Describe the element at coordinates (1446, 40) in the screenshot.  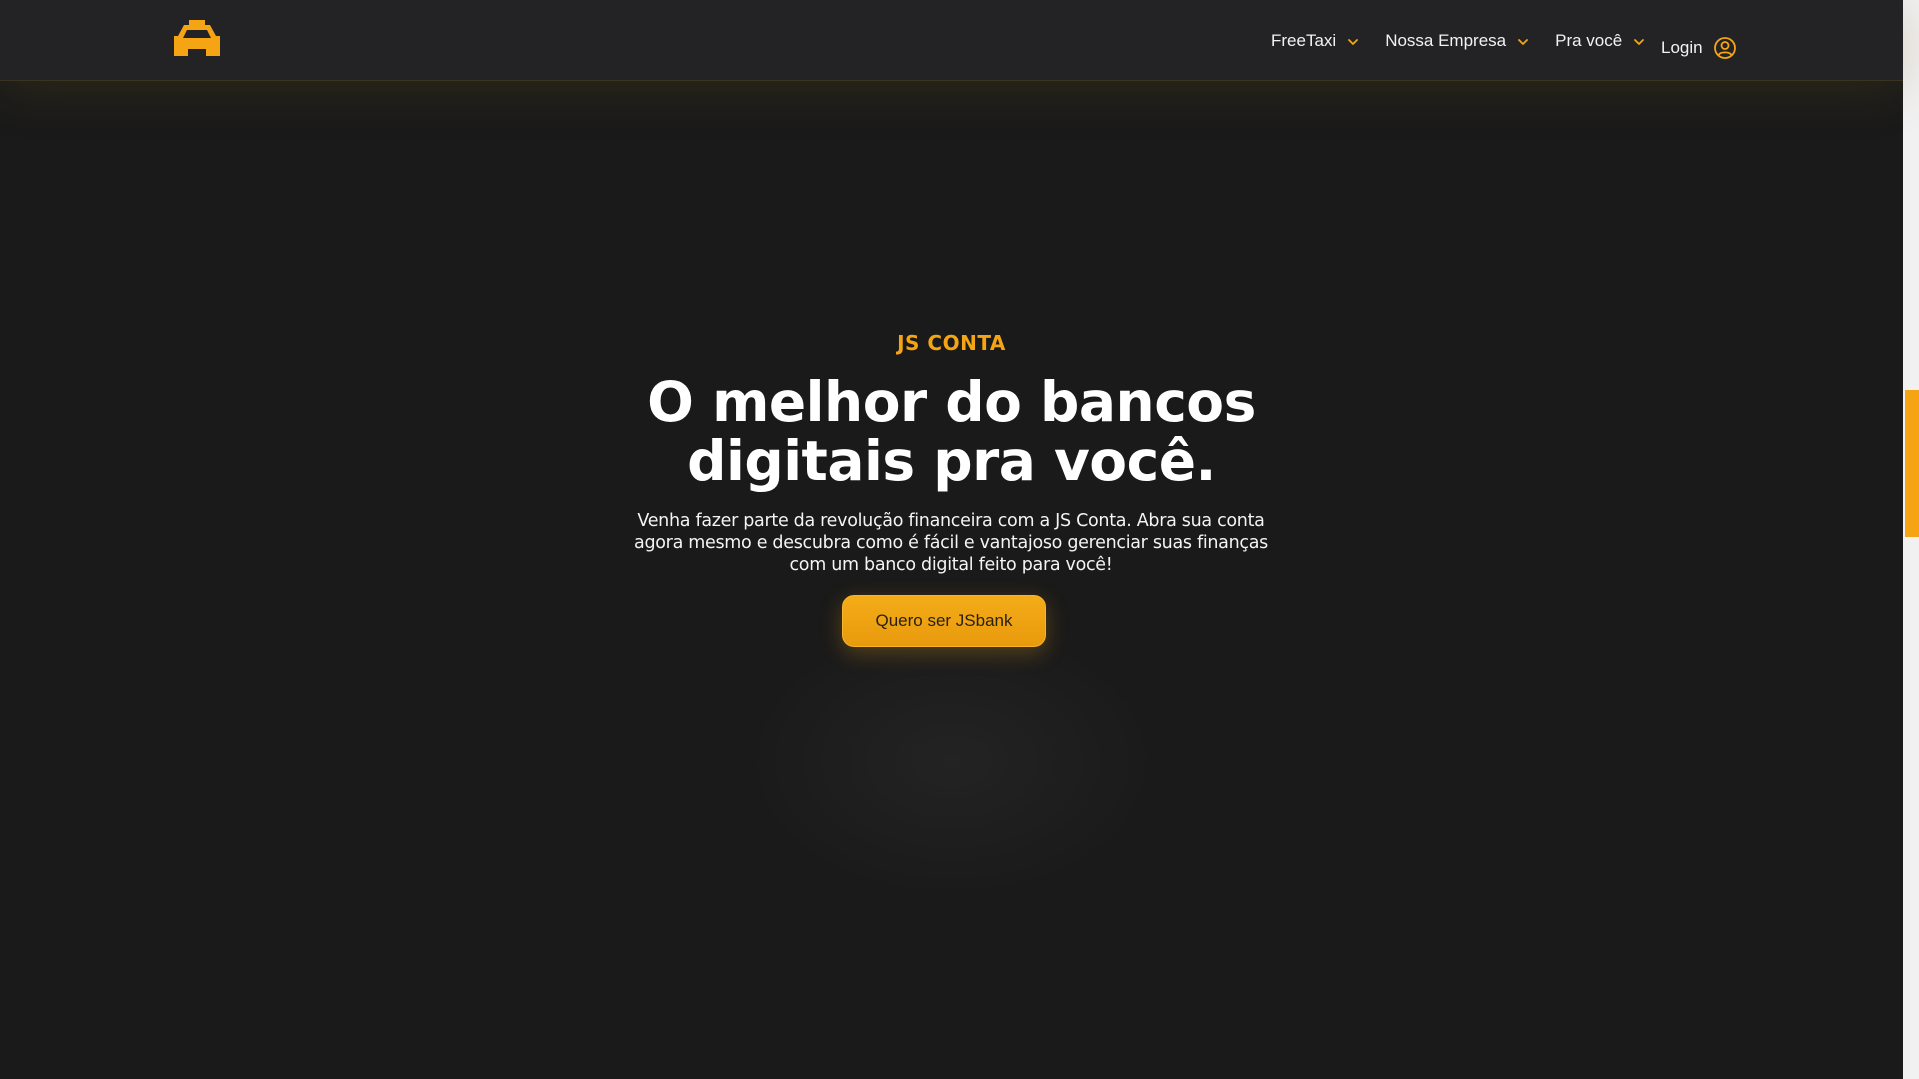
I see `nav-item-label: Nossa Empresa` at that location.